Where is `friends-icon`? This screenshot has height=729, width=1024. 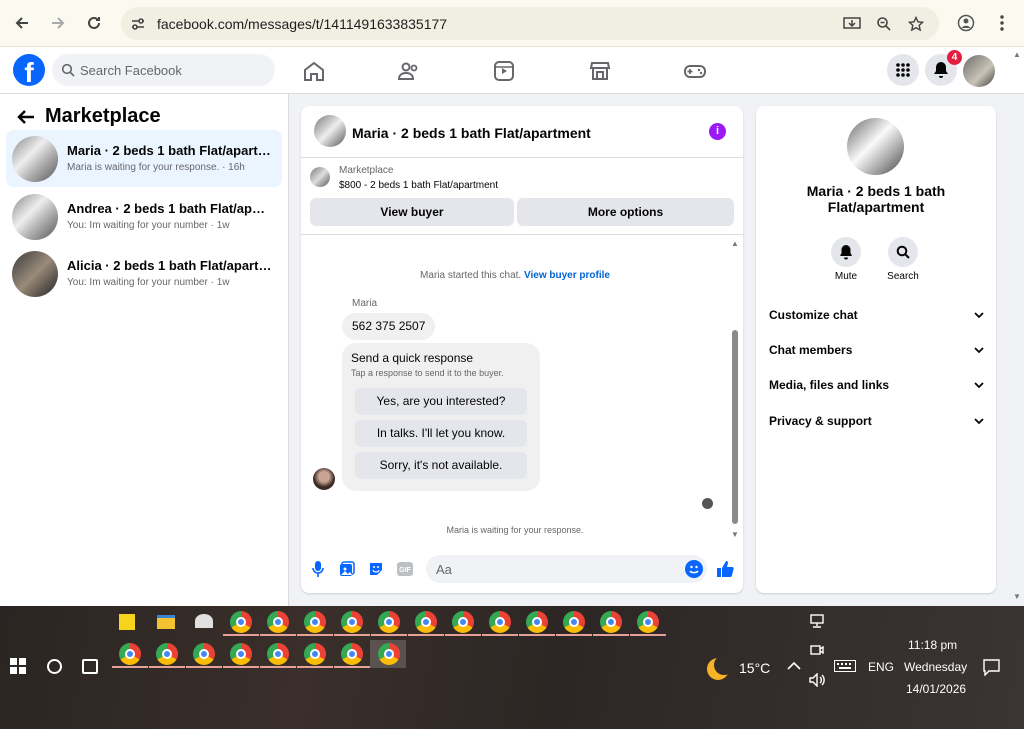
friends-icon is located at coordinates (409, 71).